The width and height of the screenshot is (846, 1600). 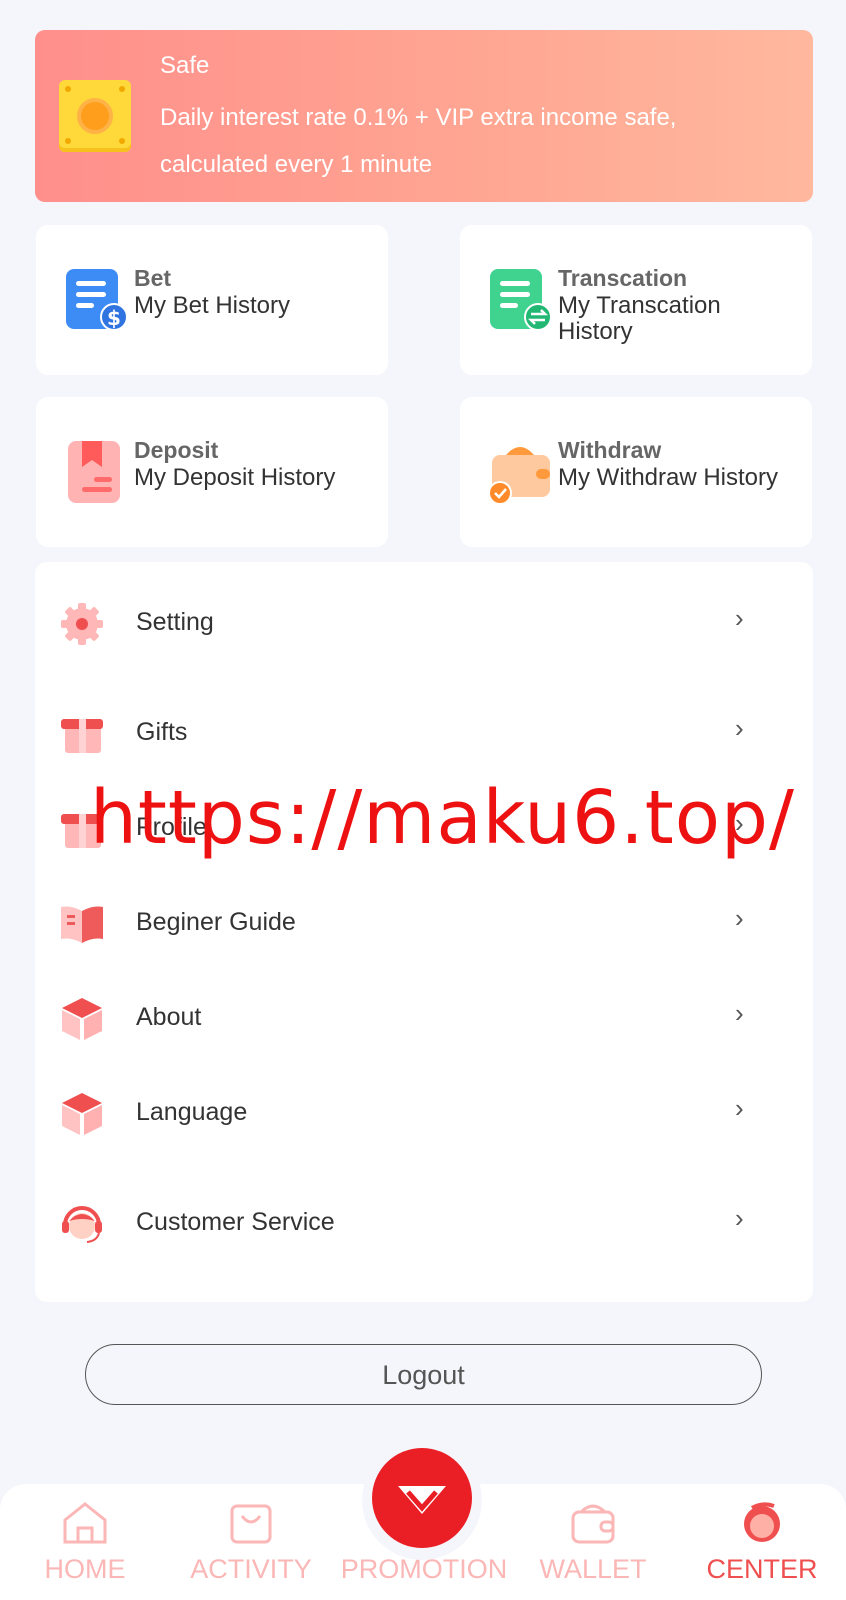 What do you see at coordinates (95, 116) in the screenshot?
I see `safe-icon` at bounding box center [95, 116].